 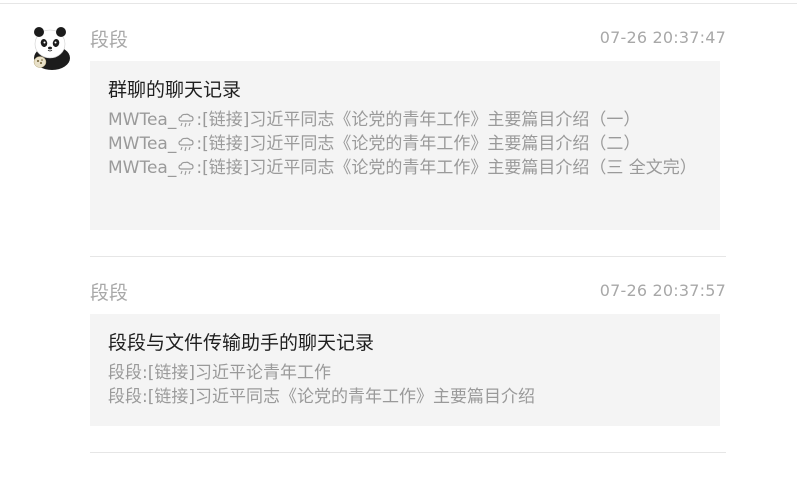 I want to click on message-header: 段段 07-26 20:37:57, so click(x=408, y=295).